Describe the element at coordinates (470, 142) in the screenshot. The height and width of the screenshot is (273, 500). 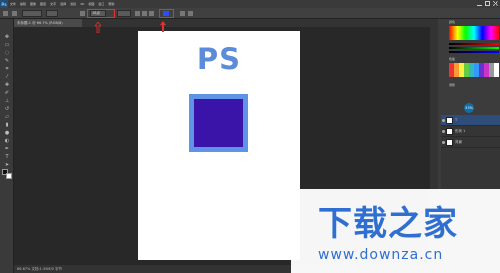
I see `list-item: 背景` at that location.